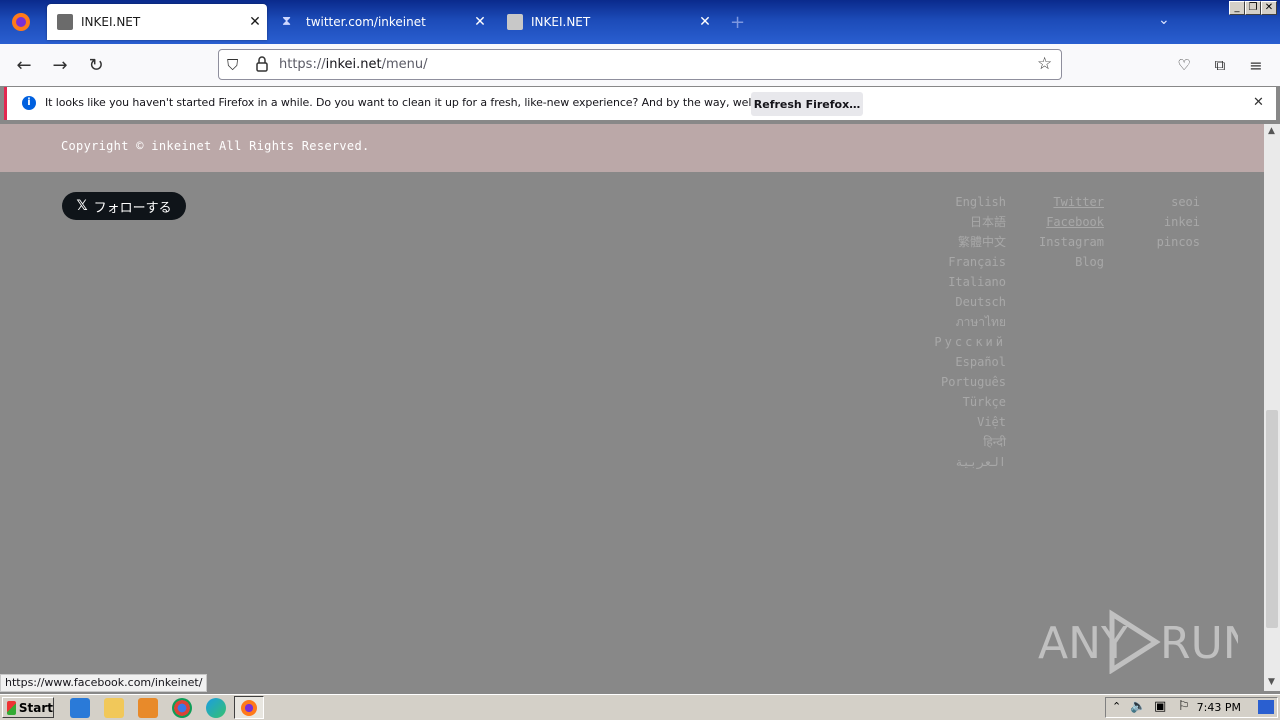  Describe the element at coordinates (287, 21) in the screenshot. I see `hourglass-icon: ⧗` at that location.